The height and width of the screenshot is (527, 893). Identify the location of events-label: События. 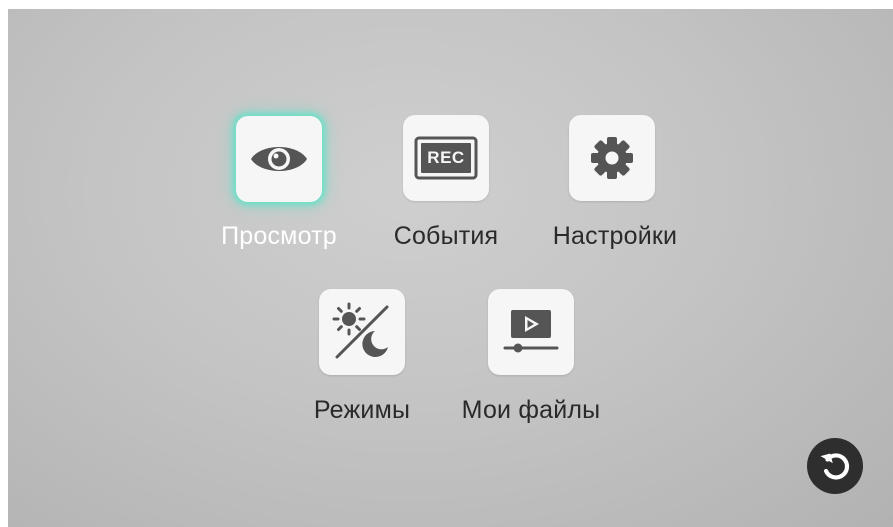
(446, 236).